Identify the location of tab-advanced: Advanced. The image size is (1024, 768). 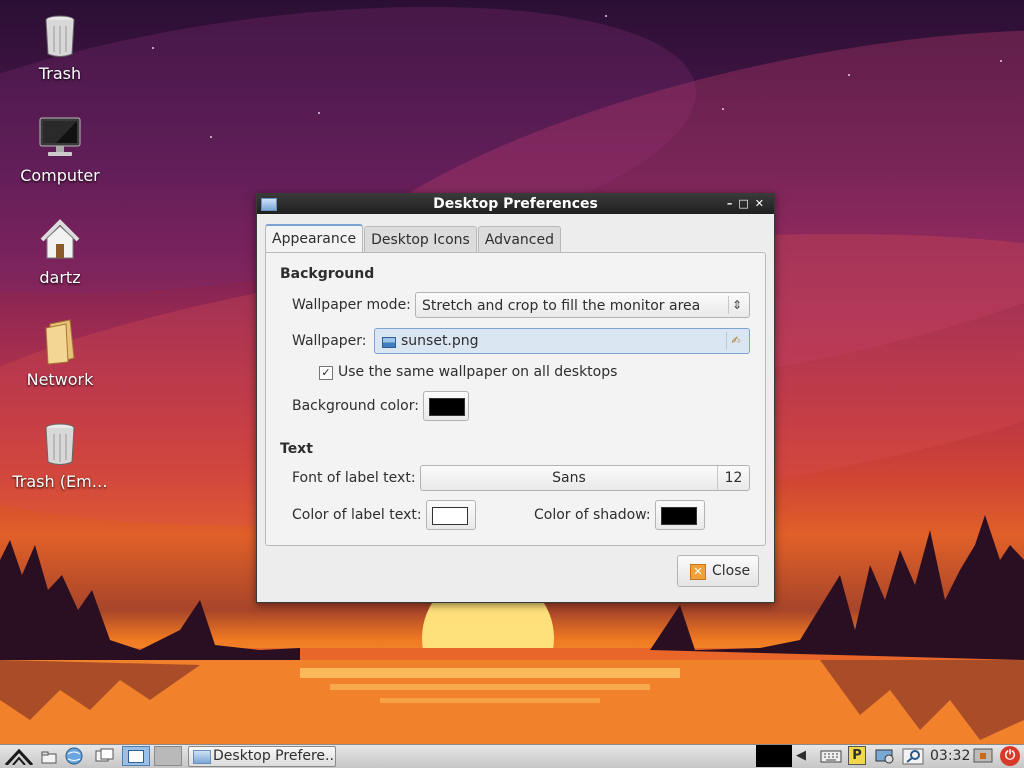
(519, 239).